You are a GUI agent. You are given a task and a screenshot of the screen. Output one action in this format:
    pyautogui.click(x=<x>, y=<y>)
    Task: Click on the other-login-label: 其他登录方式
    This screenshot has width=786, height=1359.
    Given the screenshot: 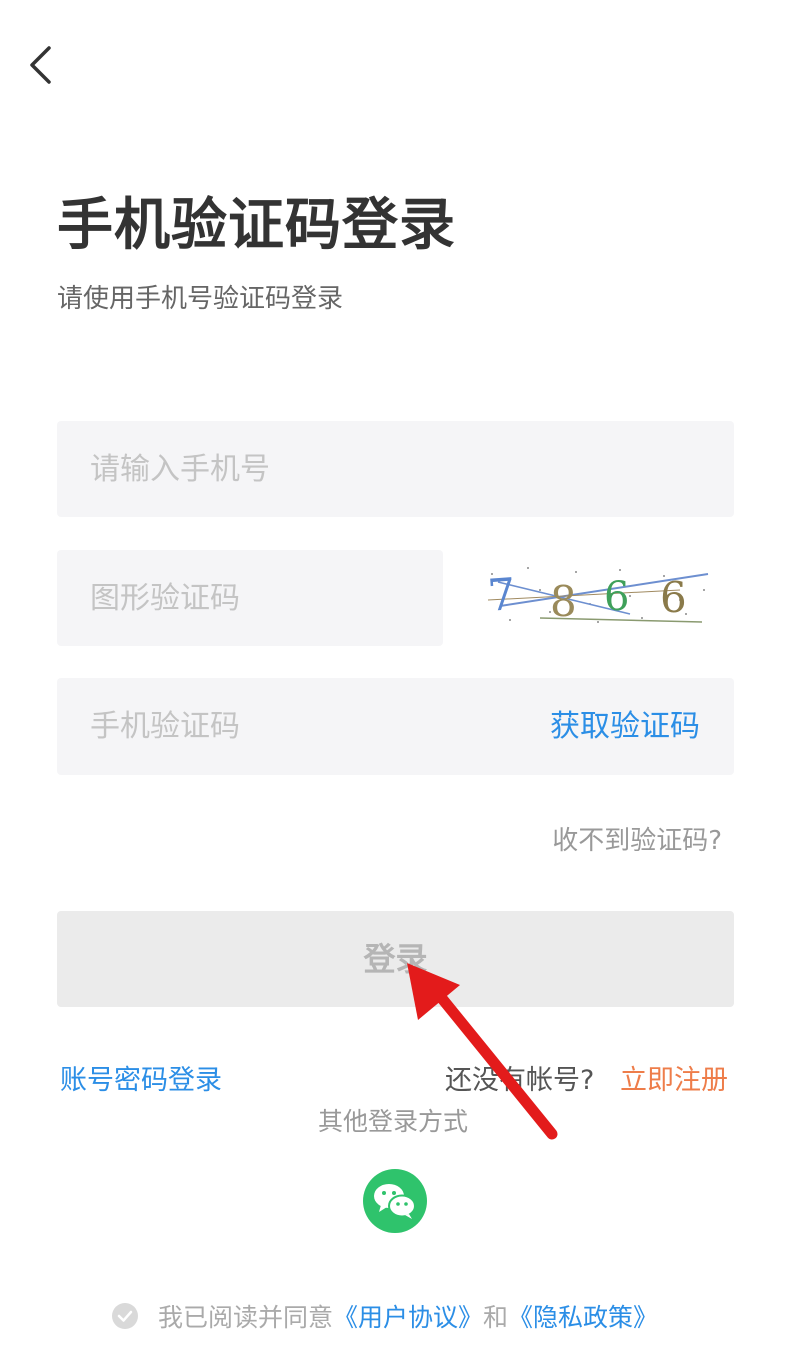 What is the action you would take?
    pyautogui.click(x=392, y=1121)
    